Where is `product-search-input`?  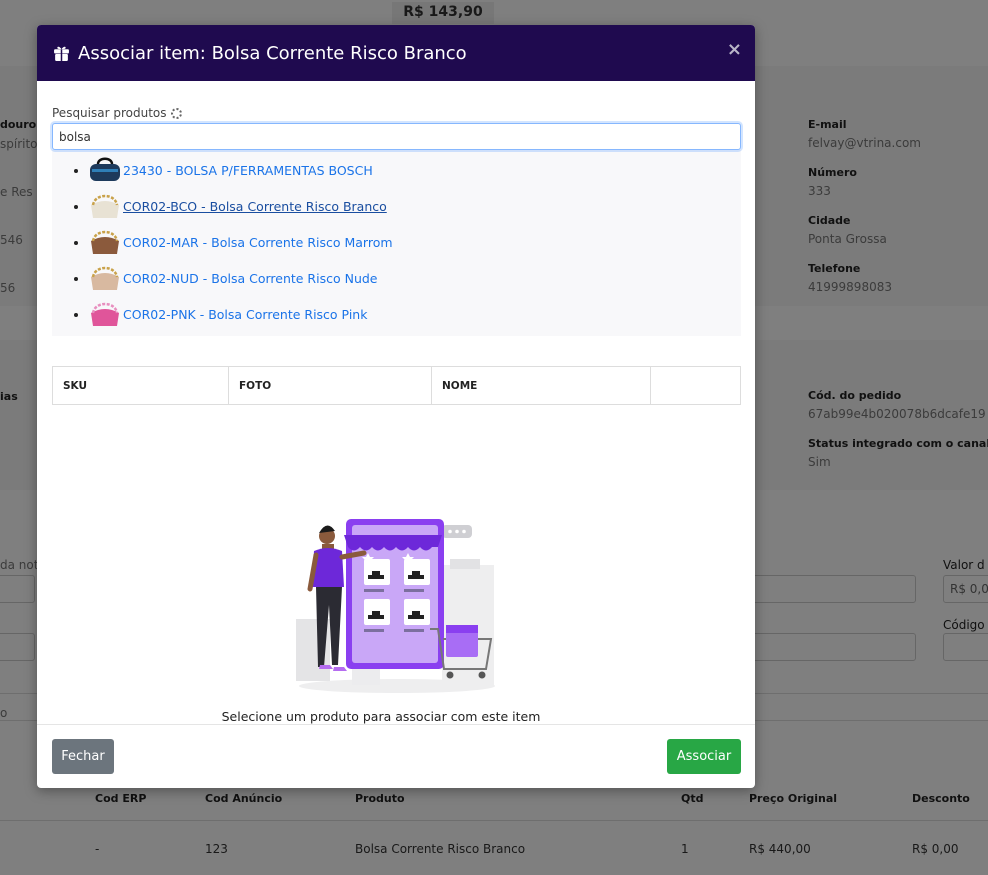 product-search-input is located at coordinates (396, 136).